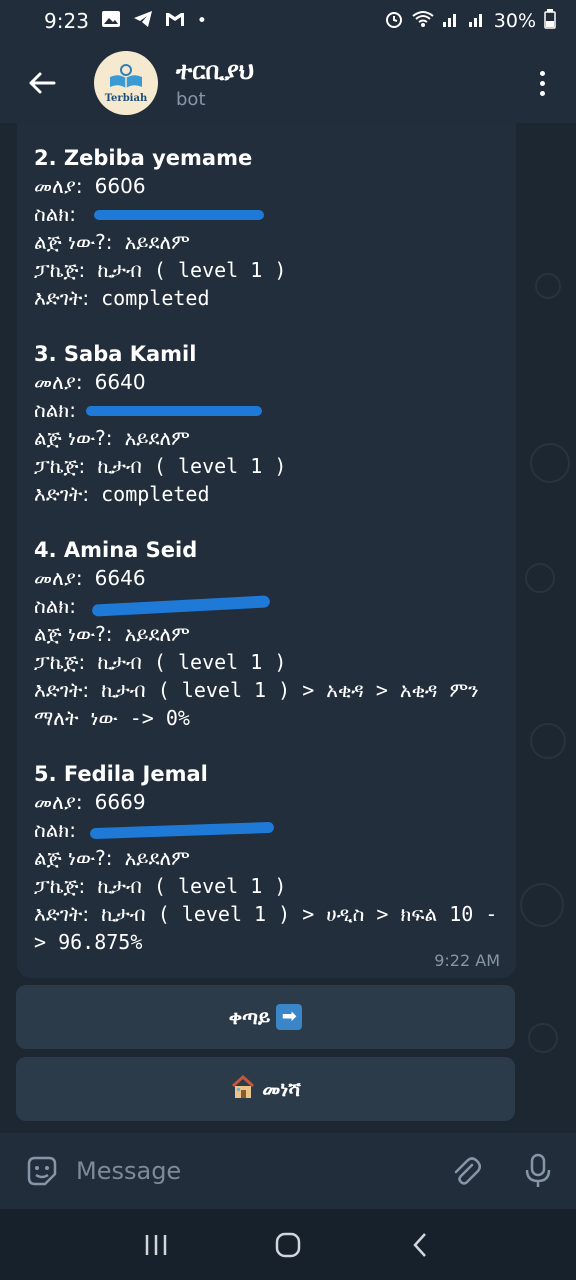 The height and width of the screenshot is (1280, 576). I want to click on chat-subtitle: bot, so click(191, 99).